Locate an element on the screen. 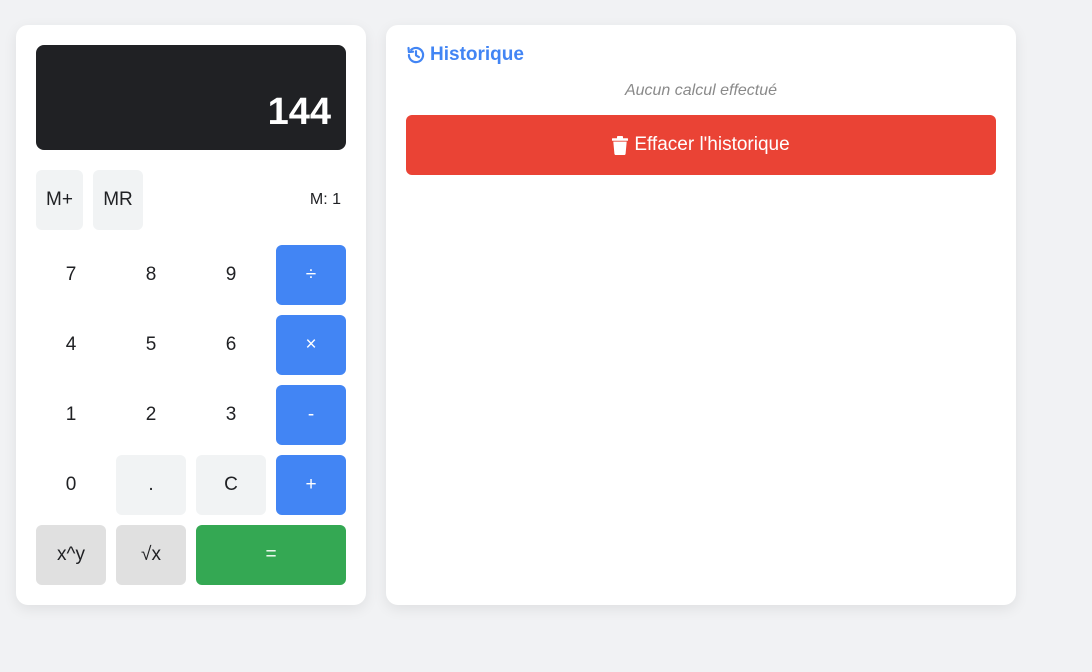  clear-history-label: Effacer l'historique is located at coordinates (712, 144).